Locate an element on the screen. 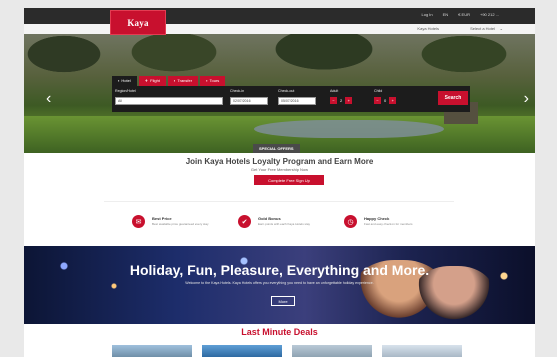 This screenshot has width=557, height=357. adults-value: 2 is located at coordinates (341, 100).